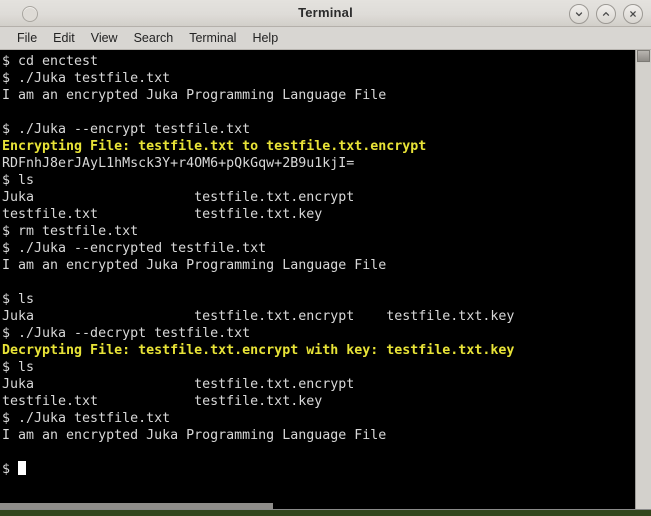 Image resolution: width=651 pixels, height=516 pixels. What do you see at coordinates (134, 248) in the screenshot?
I see `terminal-line: $ ./Juka --encrypted testfile.txt` at bounding box center [134, 248].